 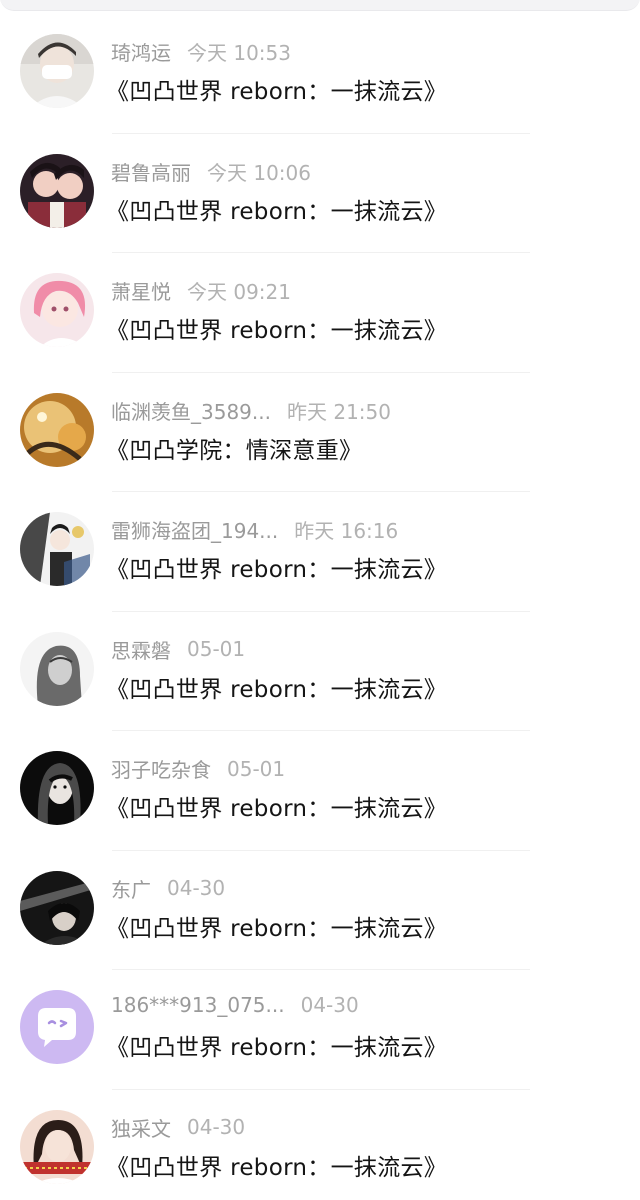 What do you see at coordinates (57, 190) in the screenshot?
I see `avatar-anime-duo-icon` at bounding box center [57, 190].